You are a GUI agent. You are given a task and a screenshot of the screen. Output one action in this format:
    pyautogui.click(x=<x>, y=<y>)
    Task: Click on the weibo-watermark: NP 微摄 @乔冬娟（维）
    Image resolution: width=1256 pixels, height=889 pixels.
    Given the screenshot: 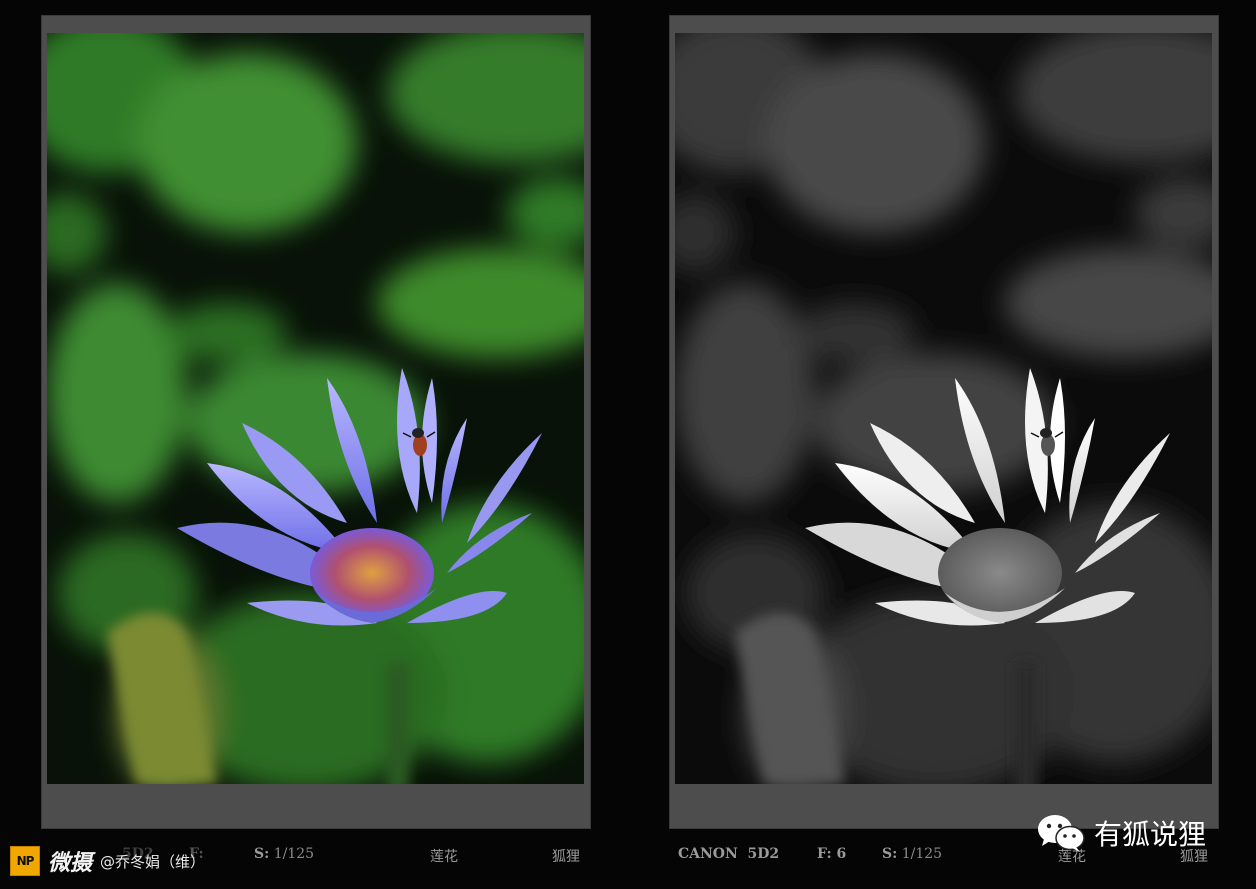 What is the action you would take?
    pyautogui.click(x=107, y=861)
    